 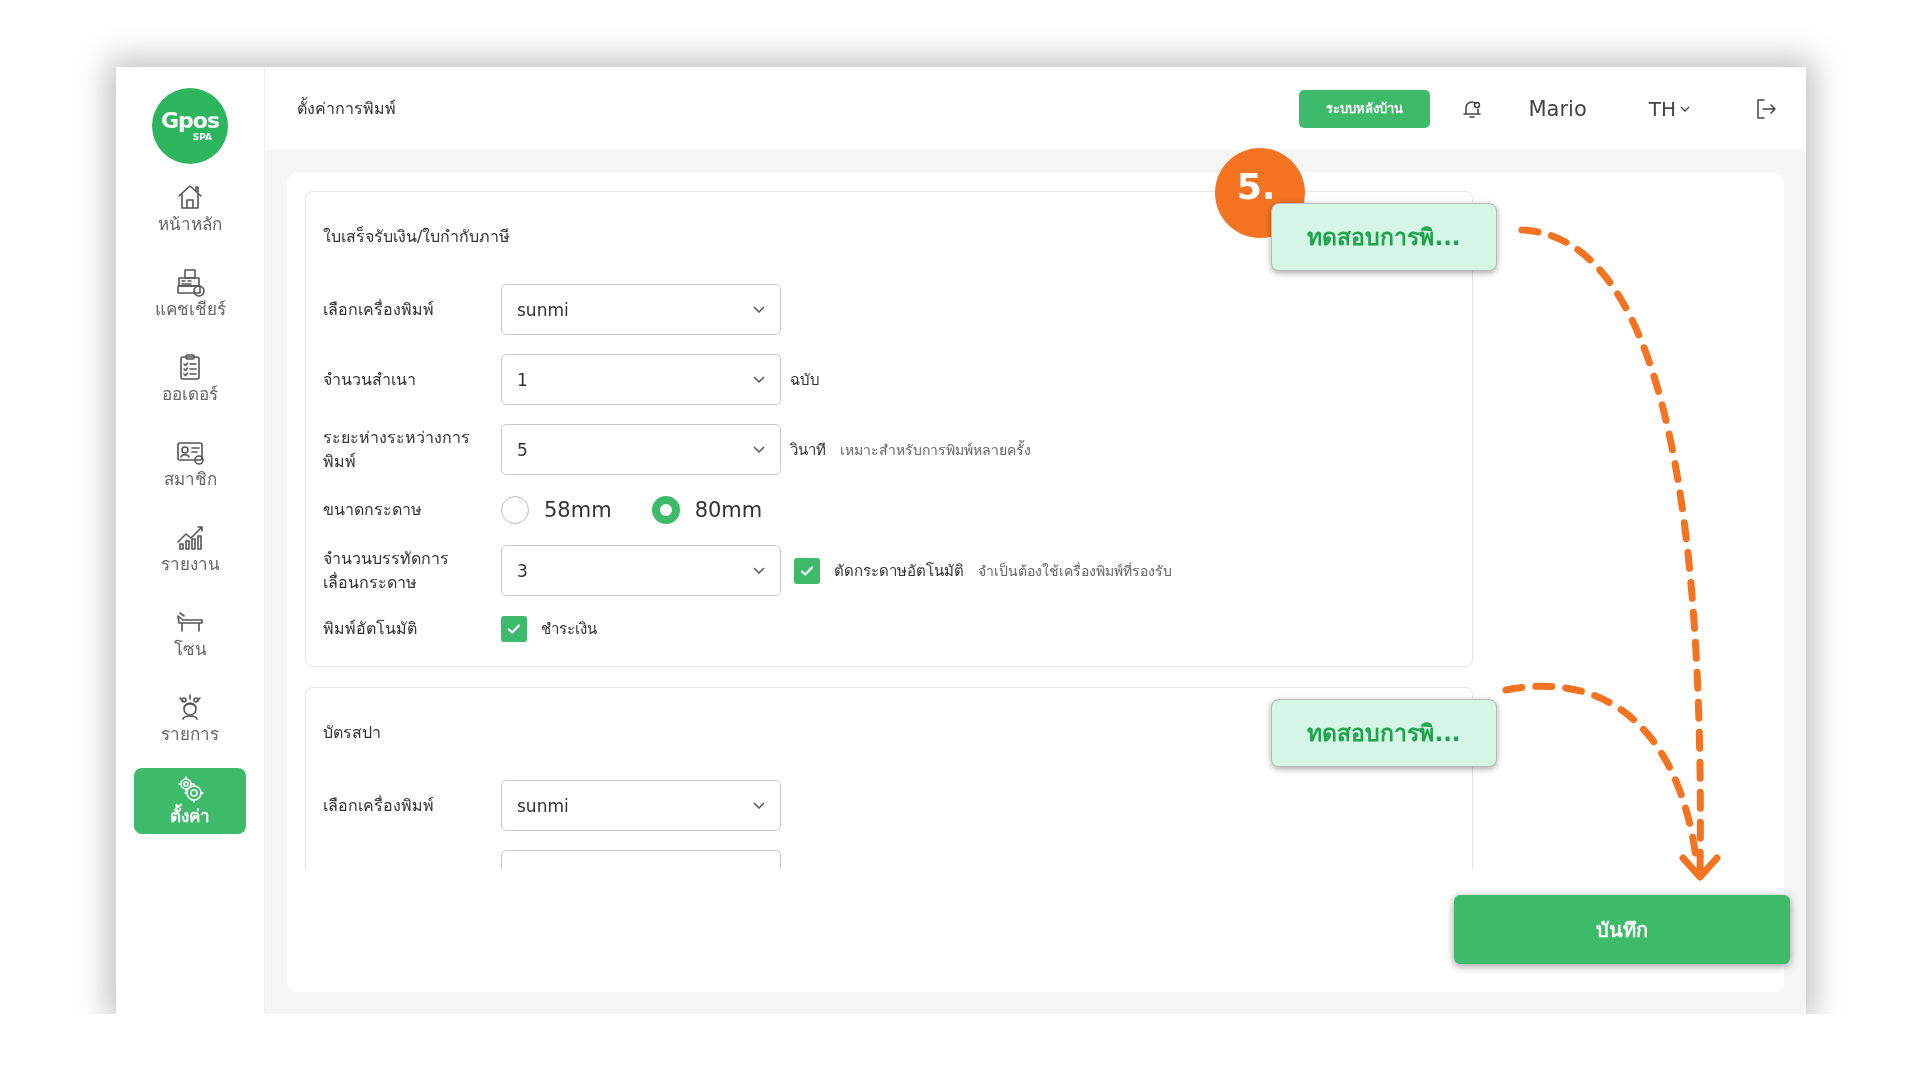 What do you see at coordinates (190, 549) in the screenshot?
I see `nav-item: รายงาน` at bounding box center [190, 549].